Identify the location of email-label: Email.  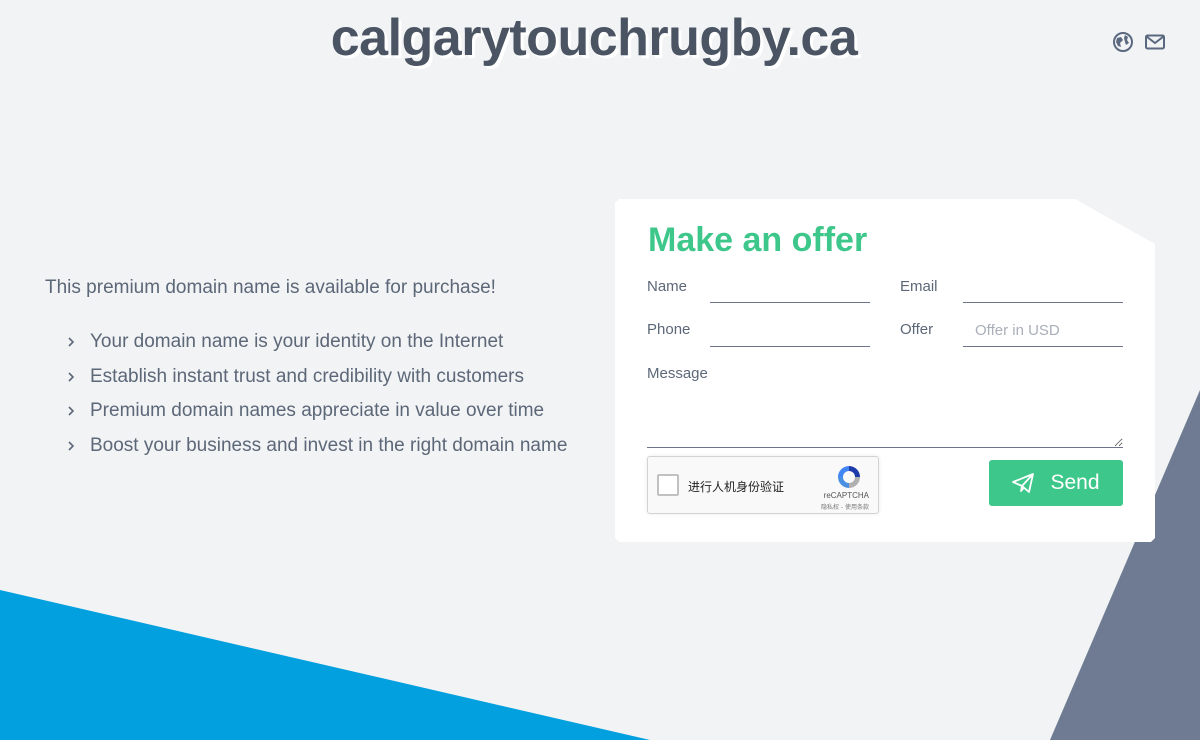
(919, 286).